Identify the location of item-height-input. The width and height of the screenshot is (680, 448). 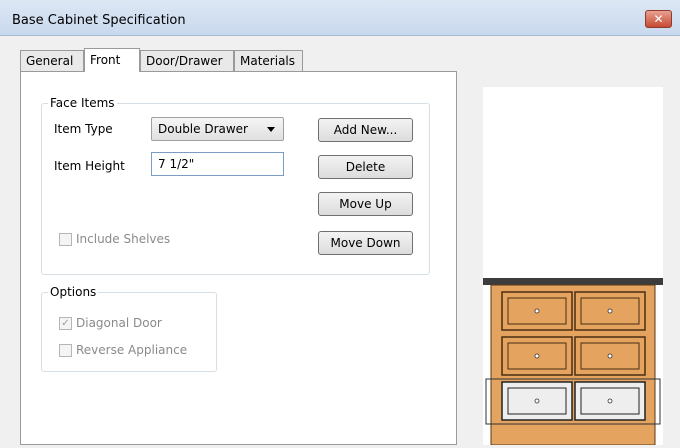
(217, 164).